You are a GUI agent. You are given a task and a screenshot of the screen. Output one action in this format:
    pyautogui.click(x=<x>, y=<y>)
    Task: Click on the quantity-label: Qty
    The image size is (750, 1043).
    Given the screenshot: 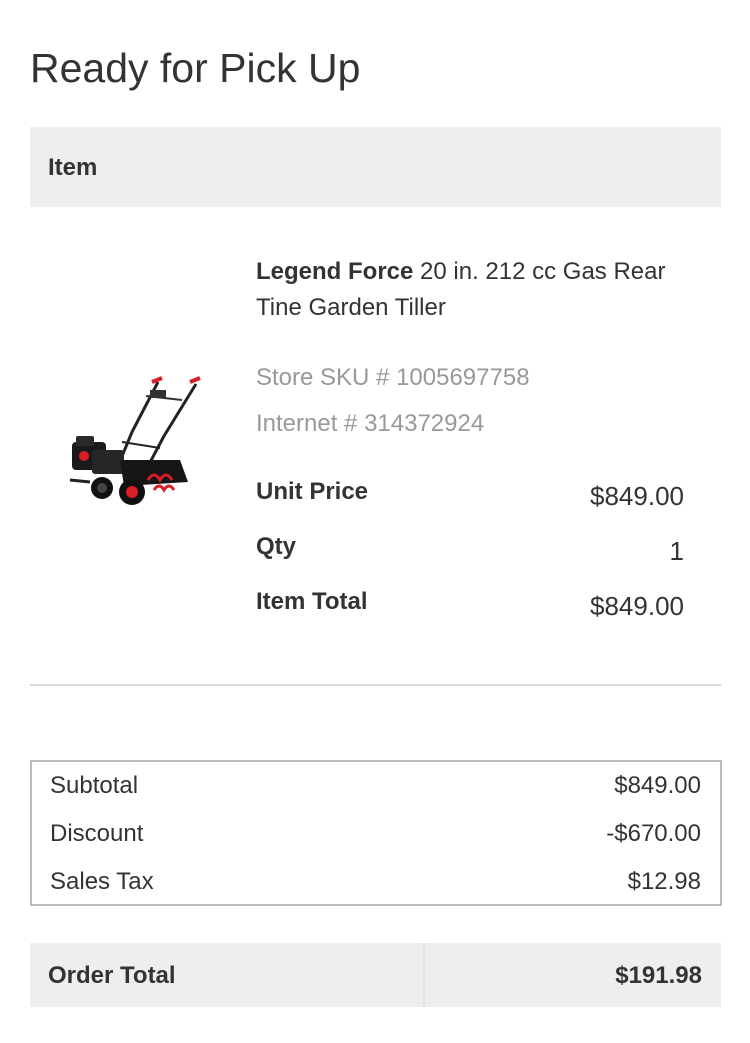 What is the action you would take?
    pyautogui.click(x=276, y=546)
    